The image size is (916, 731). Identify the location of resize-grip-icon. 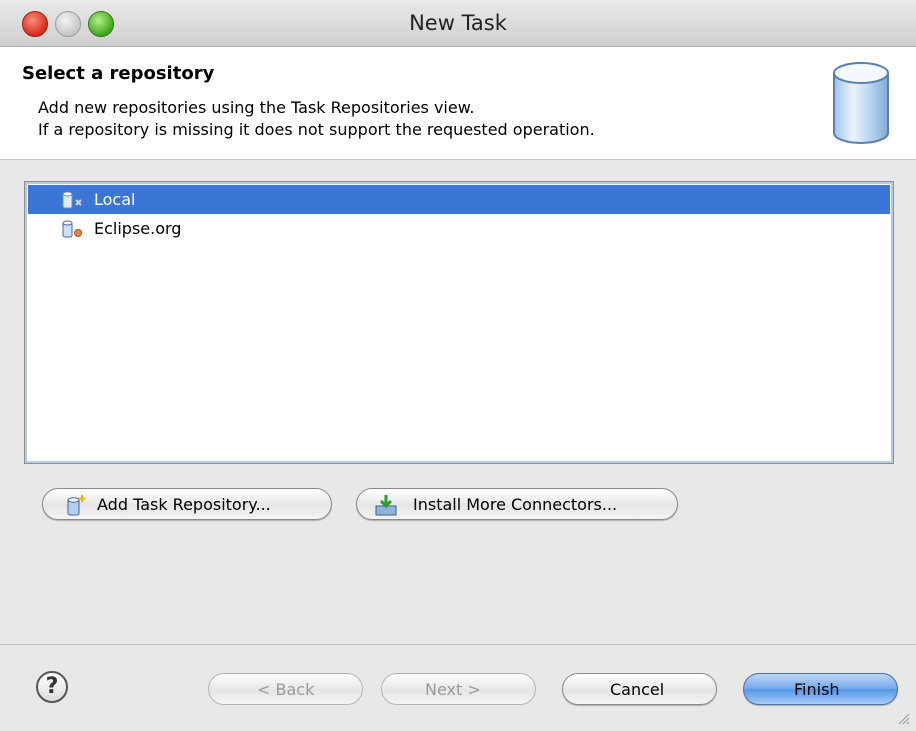
(903, 718).